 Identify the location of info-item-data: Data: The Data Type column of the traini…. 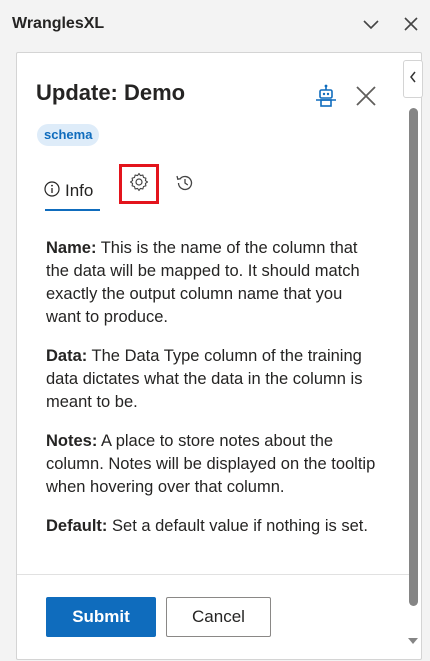
(211, 379).